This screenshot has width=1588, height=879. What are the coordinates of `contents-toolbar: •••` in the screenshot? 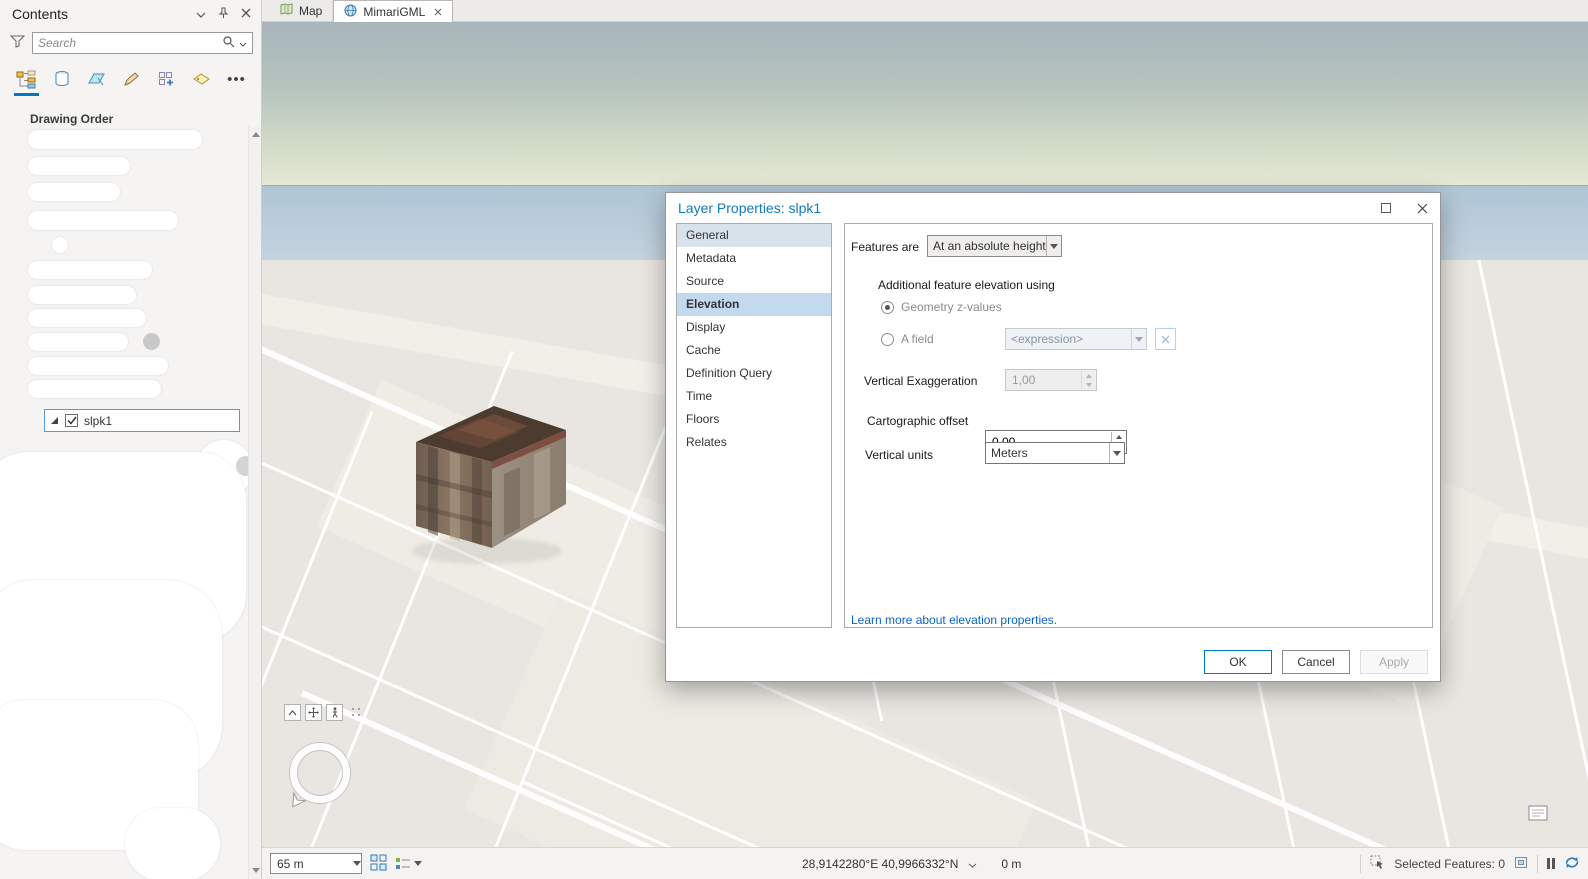 It's located at (130, 76).